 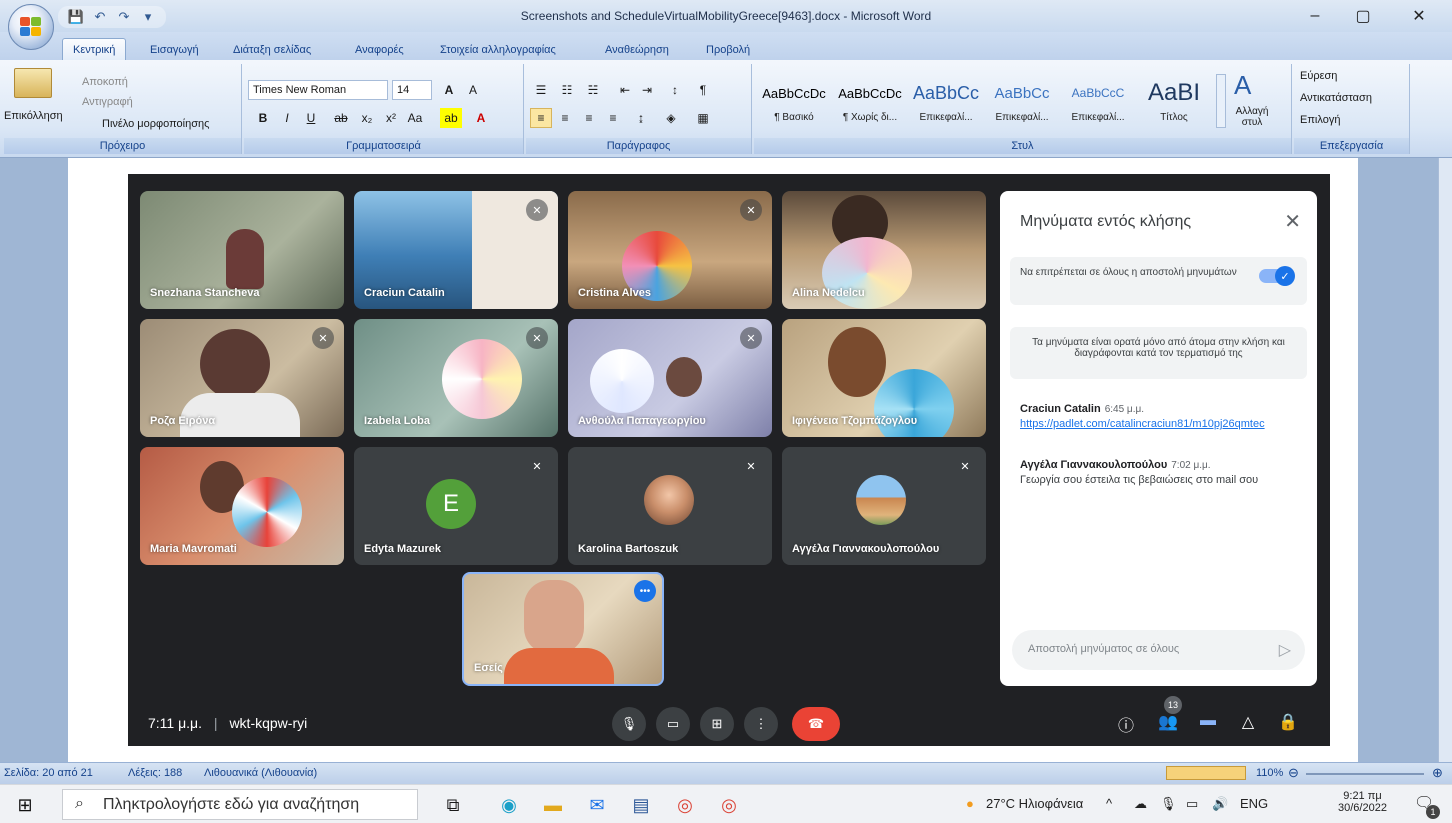 I want to click on tab-references: Αναφορές, so click(x=379, y=50).